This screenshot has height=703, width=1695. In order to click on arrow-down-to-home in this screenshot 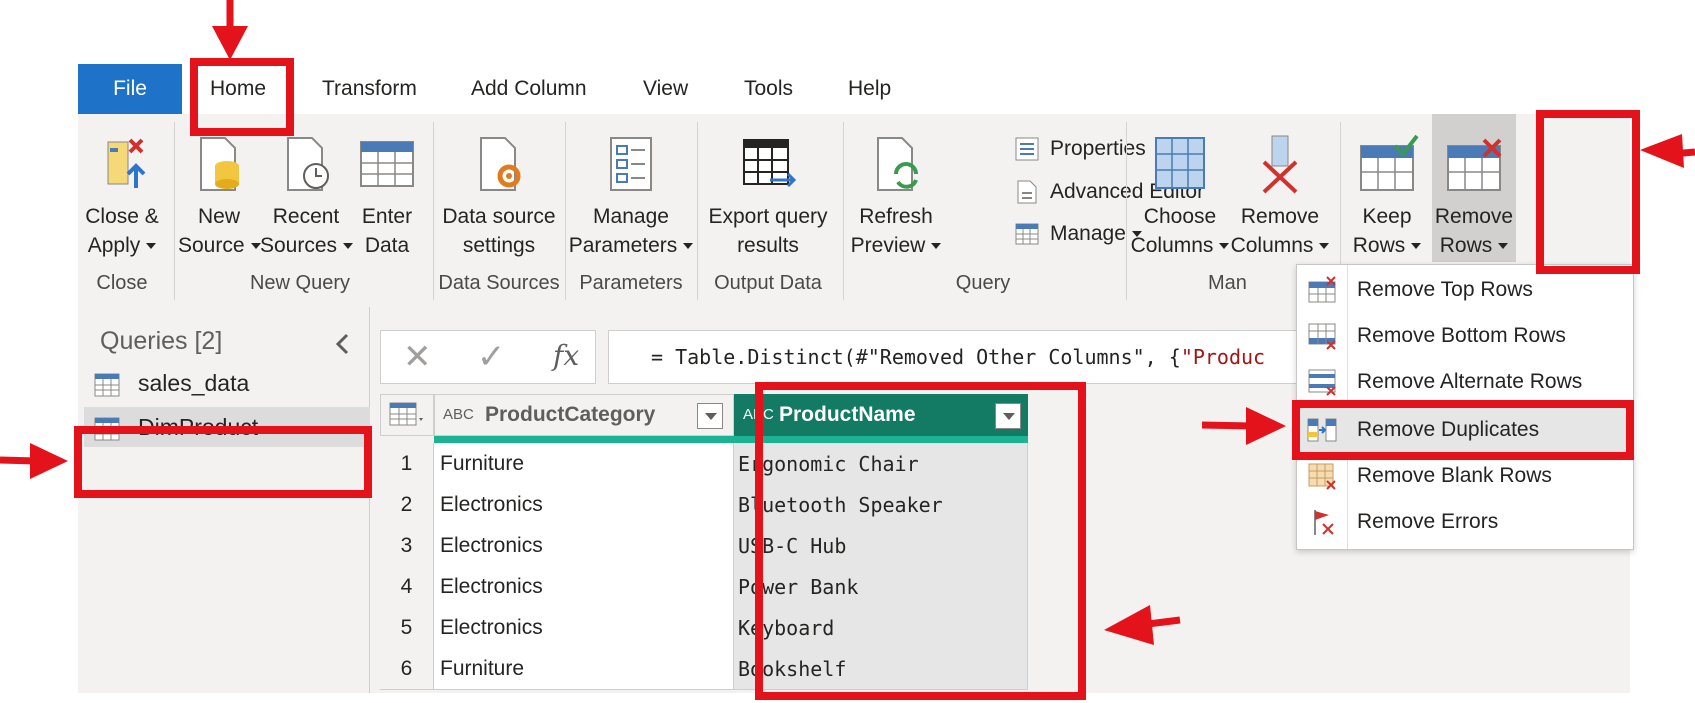, I will do `click(230, 30)`.